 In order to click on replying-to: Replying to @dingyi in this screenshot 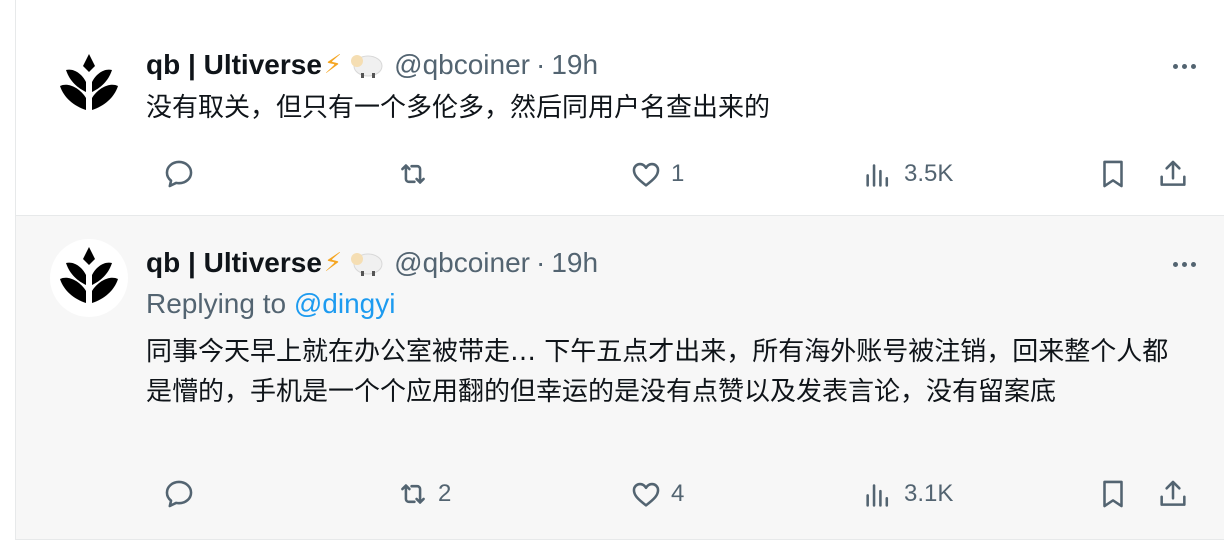, I will do `click(270, 304)`.